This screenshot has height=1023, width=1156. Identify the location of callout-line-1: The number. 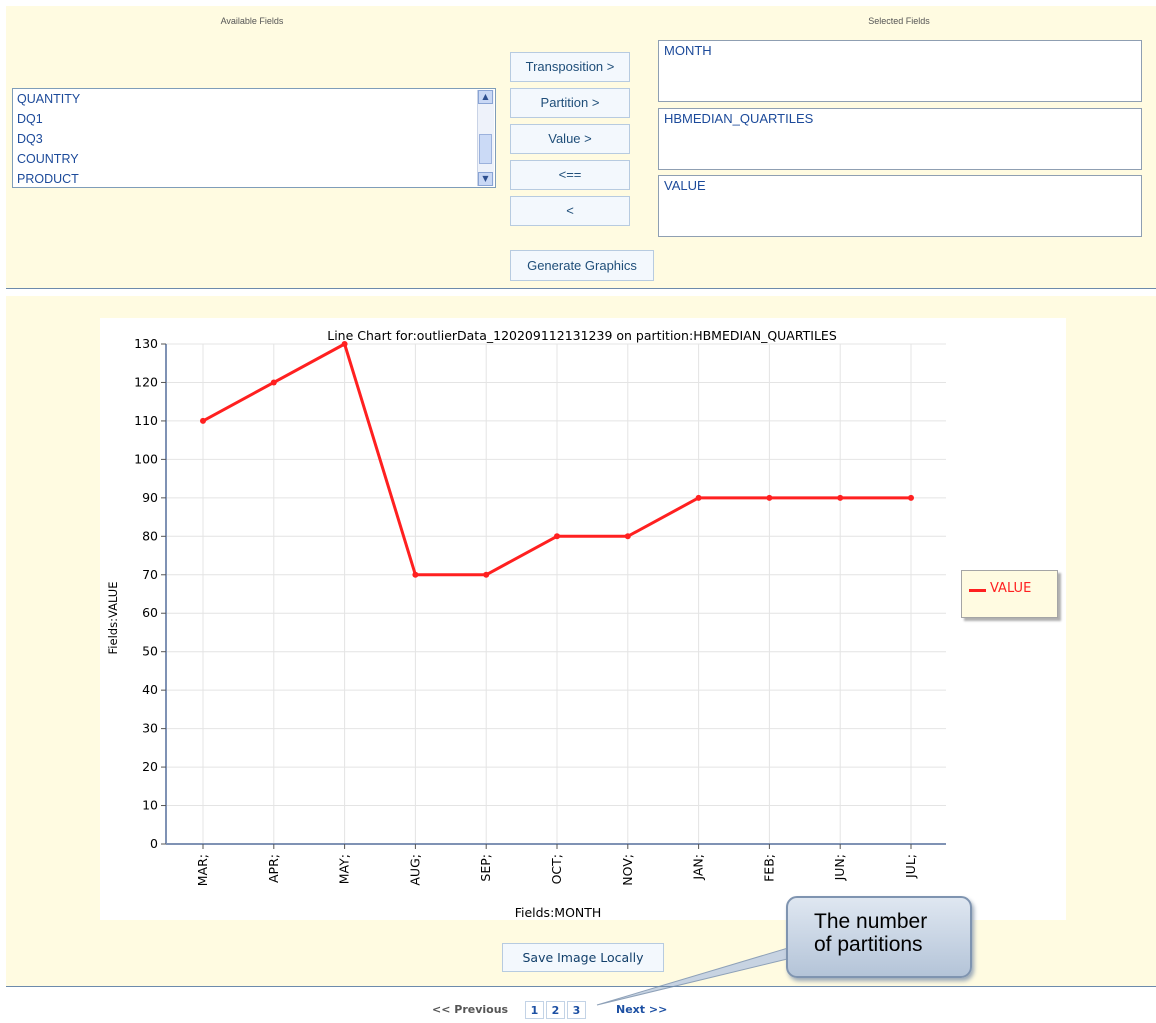
(871, 921).